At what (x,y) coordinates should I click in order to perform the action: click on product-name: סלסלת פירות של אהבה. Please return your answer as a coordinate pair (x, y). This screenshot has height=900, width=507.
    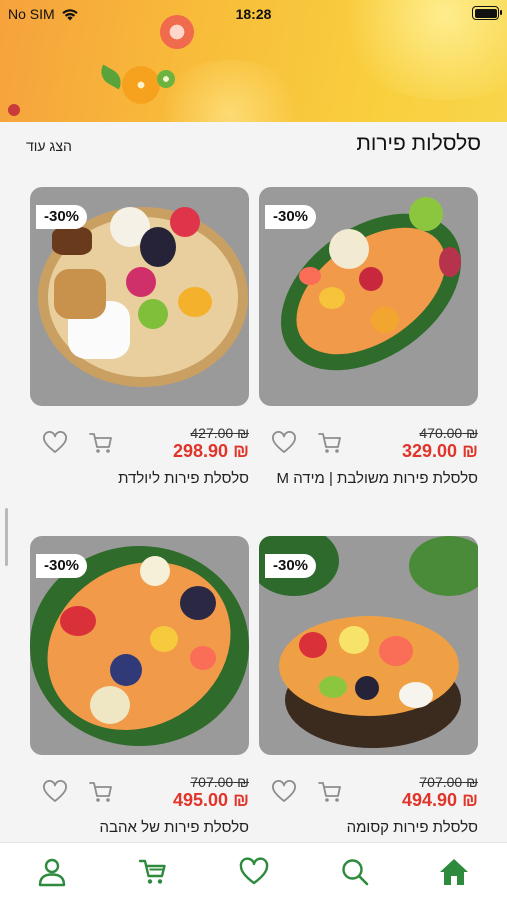
    Looking at the image, I should click on (139, 827).